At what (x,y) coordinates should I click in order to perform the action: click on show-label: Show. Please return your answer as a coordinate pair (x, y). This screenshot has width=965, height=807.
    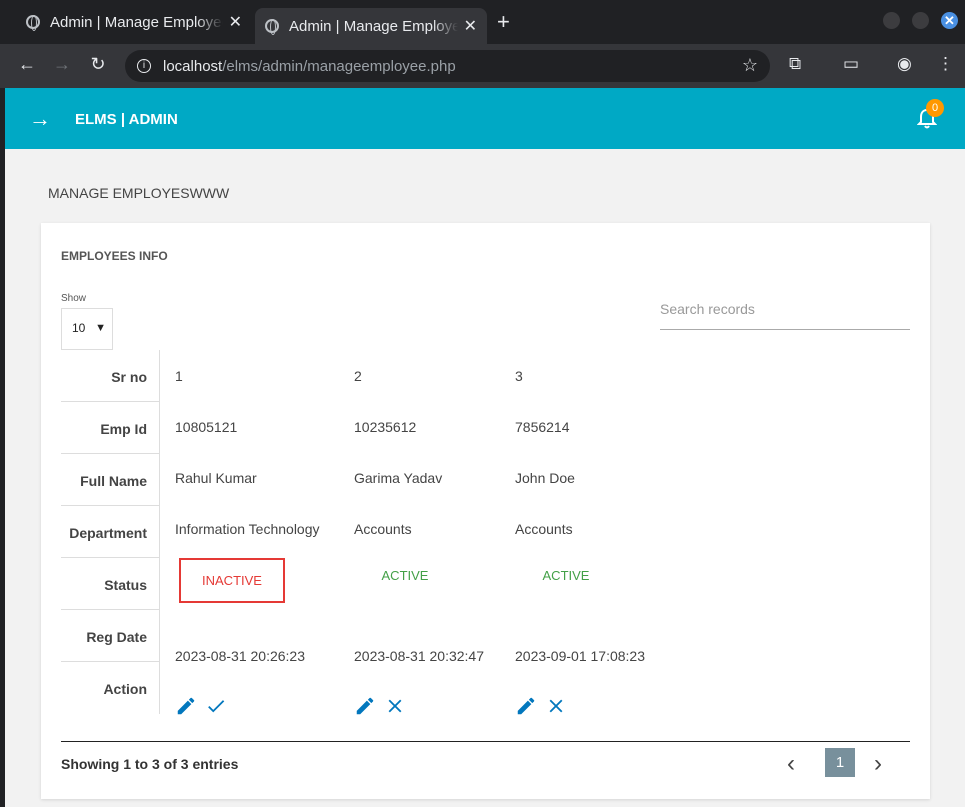
    Looking at the image, I should click on (74, 298).